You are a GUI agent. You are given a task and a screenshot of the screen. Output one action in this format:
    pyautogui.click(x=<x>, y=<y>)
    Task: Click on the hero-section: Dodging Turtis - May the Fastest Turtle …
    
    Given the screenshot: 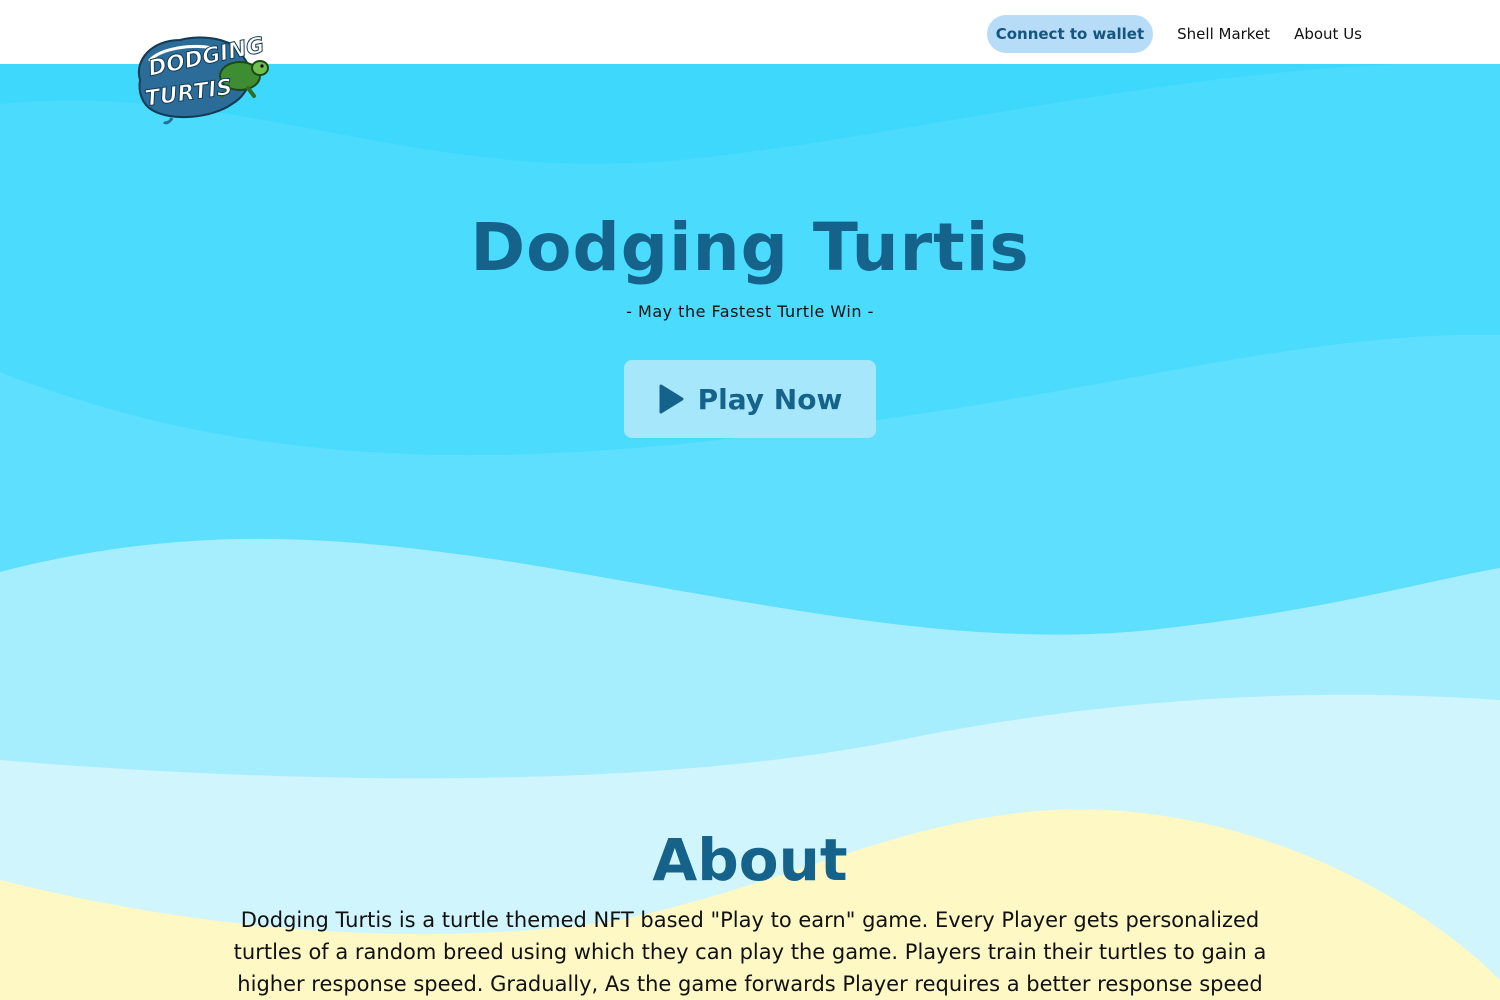 What is the action you would take?
    pyautogui.click(x=750, y=260)
    